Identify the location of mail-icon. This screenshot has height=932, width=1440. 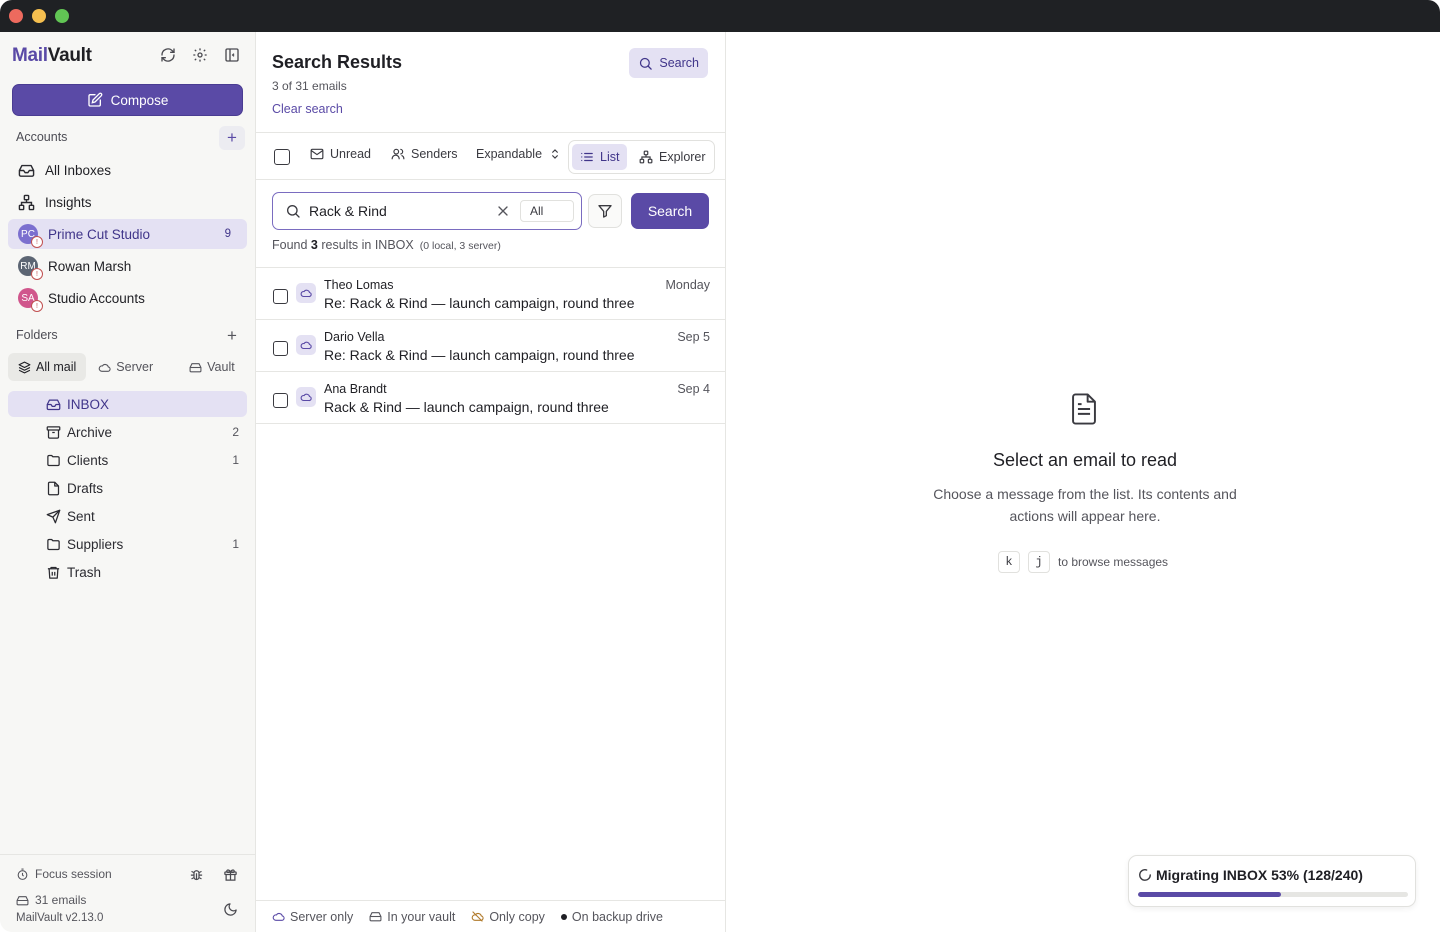
(317, 154).